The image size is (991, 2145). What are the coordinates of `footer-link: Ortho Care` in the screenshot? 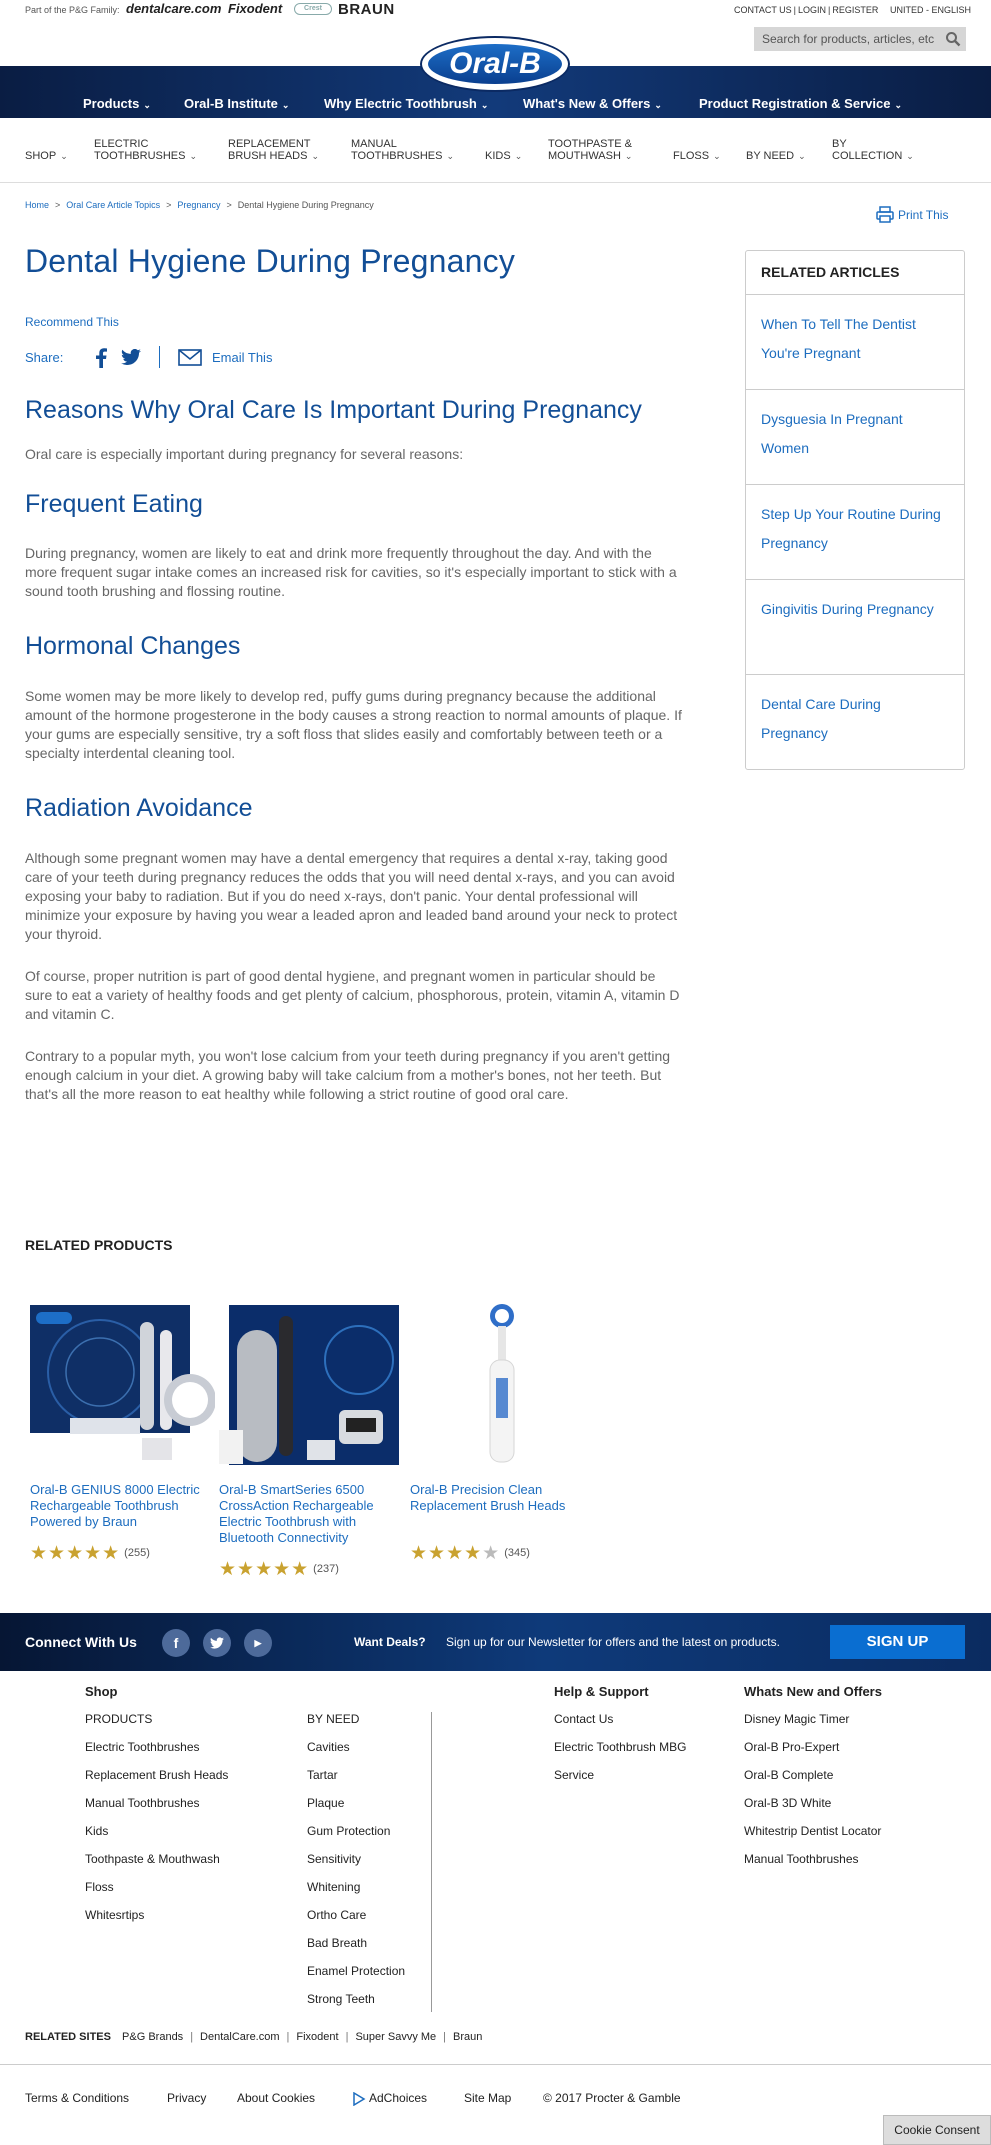 It's located at (356, 1922).